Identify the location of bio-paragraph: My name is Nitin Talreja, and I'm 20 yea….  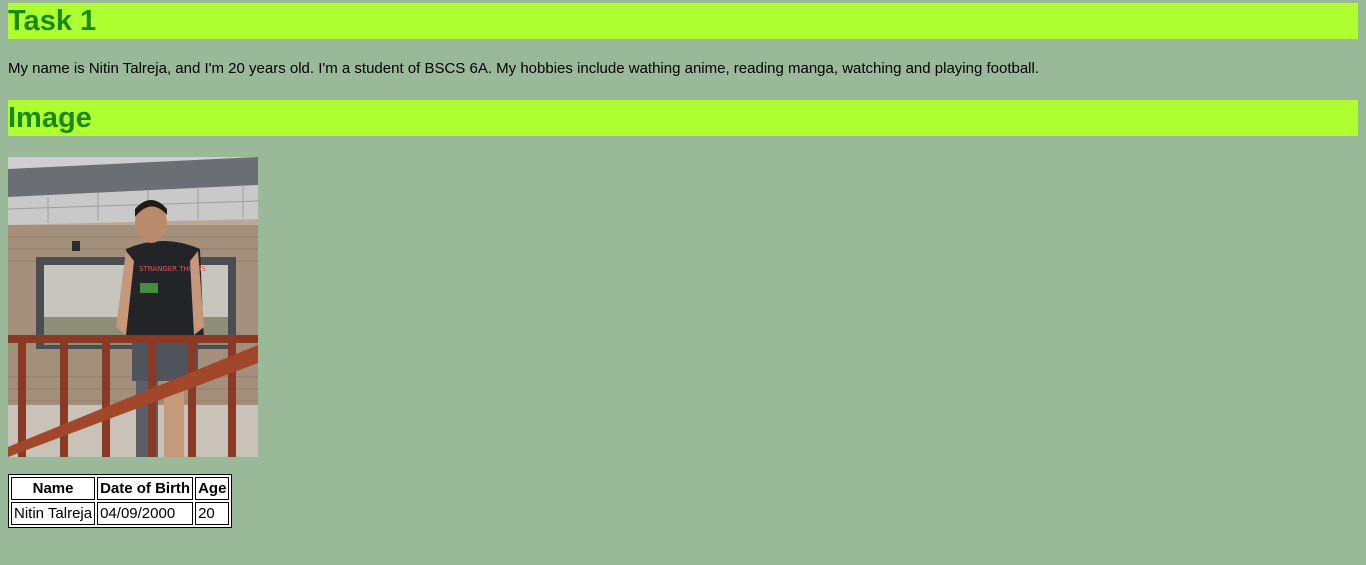
(524, 68).